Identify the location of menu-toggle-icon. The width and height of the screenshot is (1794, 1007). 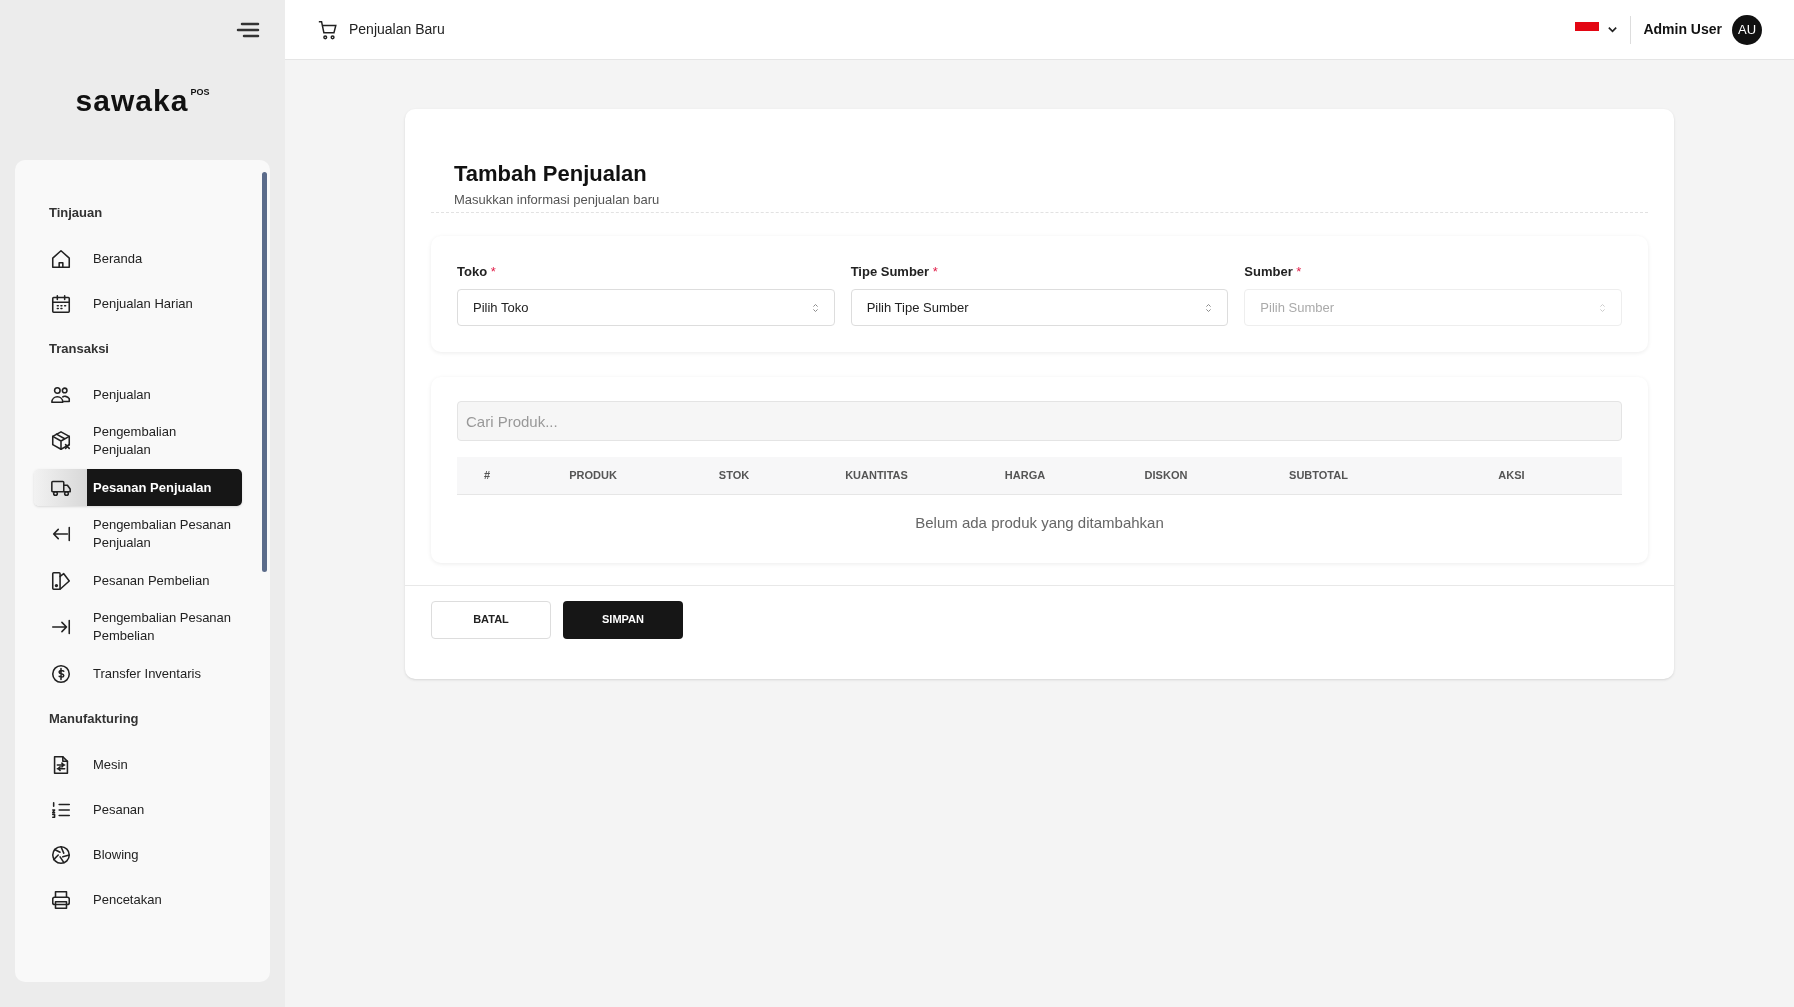
(248, 30).